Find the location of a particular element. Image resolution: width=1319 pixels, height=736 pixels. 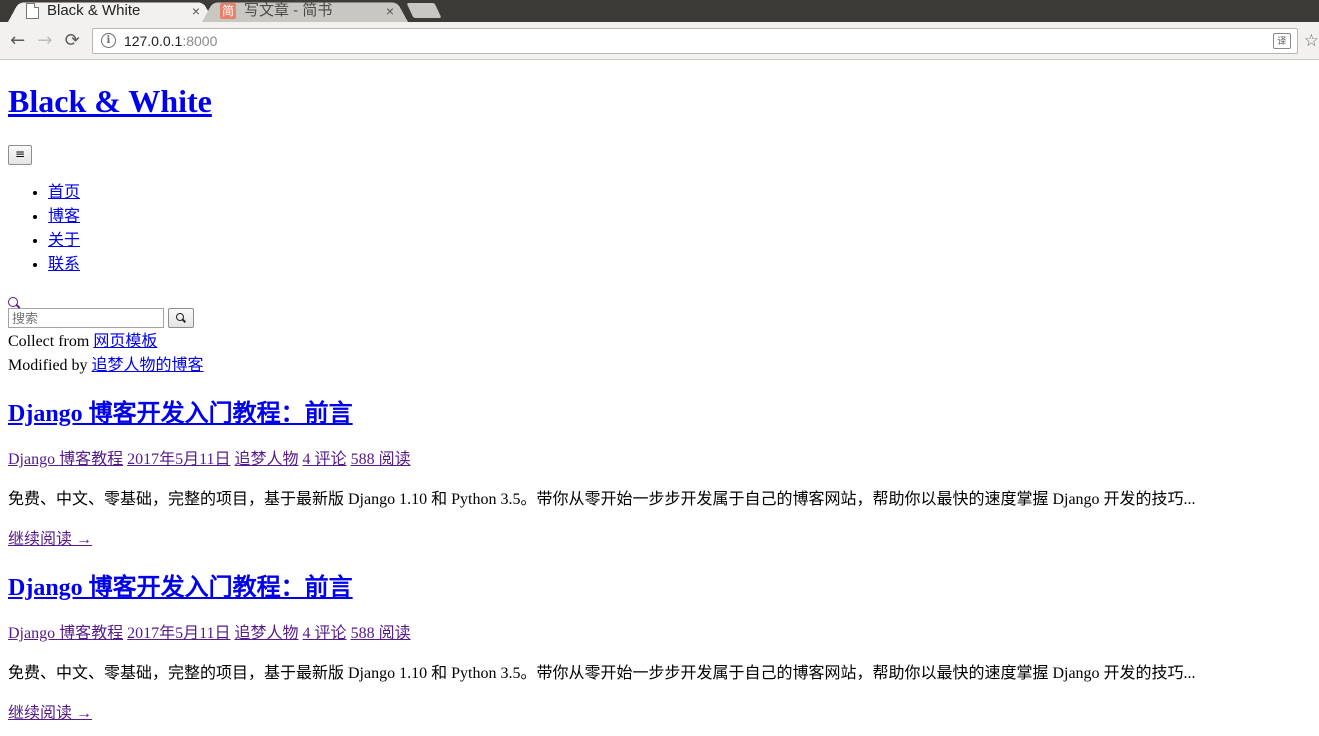

nav-link-about: 关于 is located at coordinates (64, 240).